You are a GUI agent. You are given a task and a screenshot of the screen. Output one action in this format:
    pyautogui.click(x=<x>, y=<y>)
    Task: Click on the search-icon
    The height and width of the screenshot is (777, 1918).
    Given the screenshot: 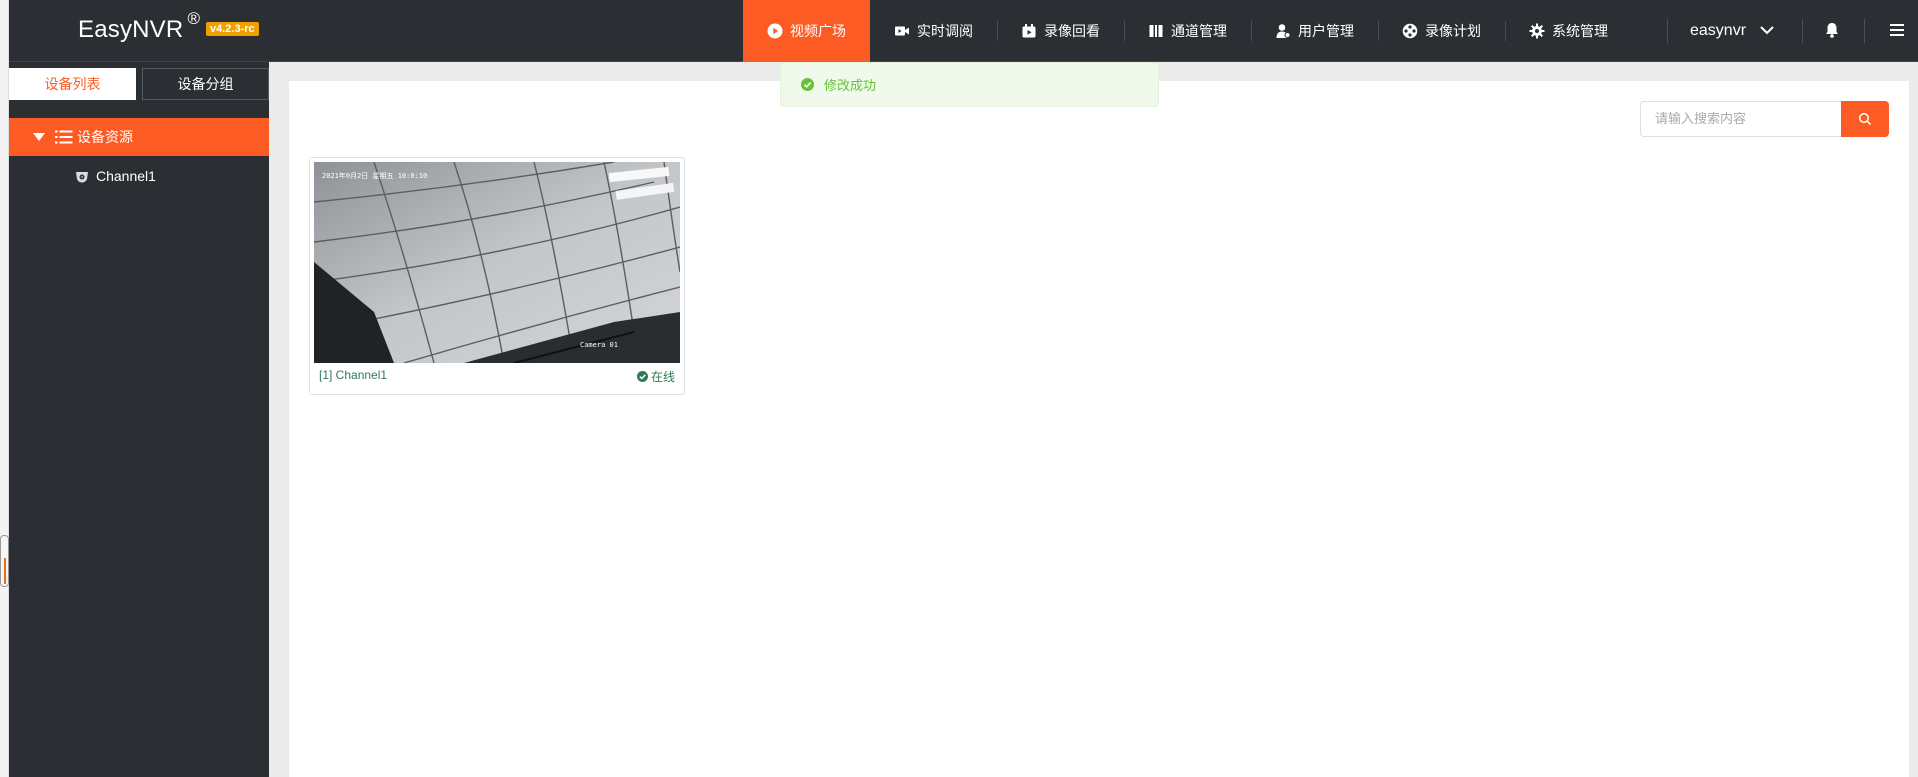 What is the action you would take?
    pyautogui.click(x=1865, y=119)
    